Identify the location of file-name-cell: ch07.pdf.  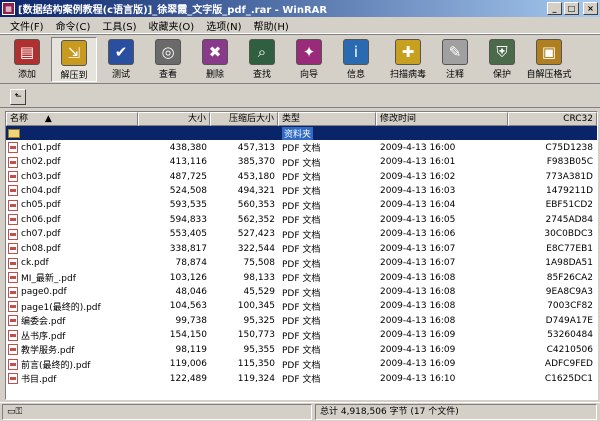
(72, 234).